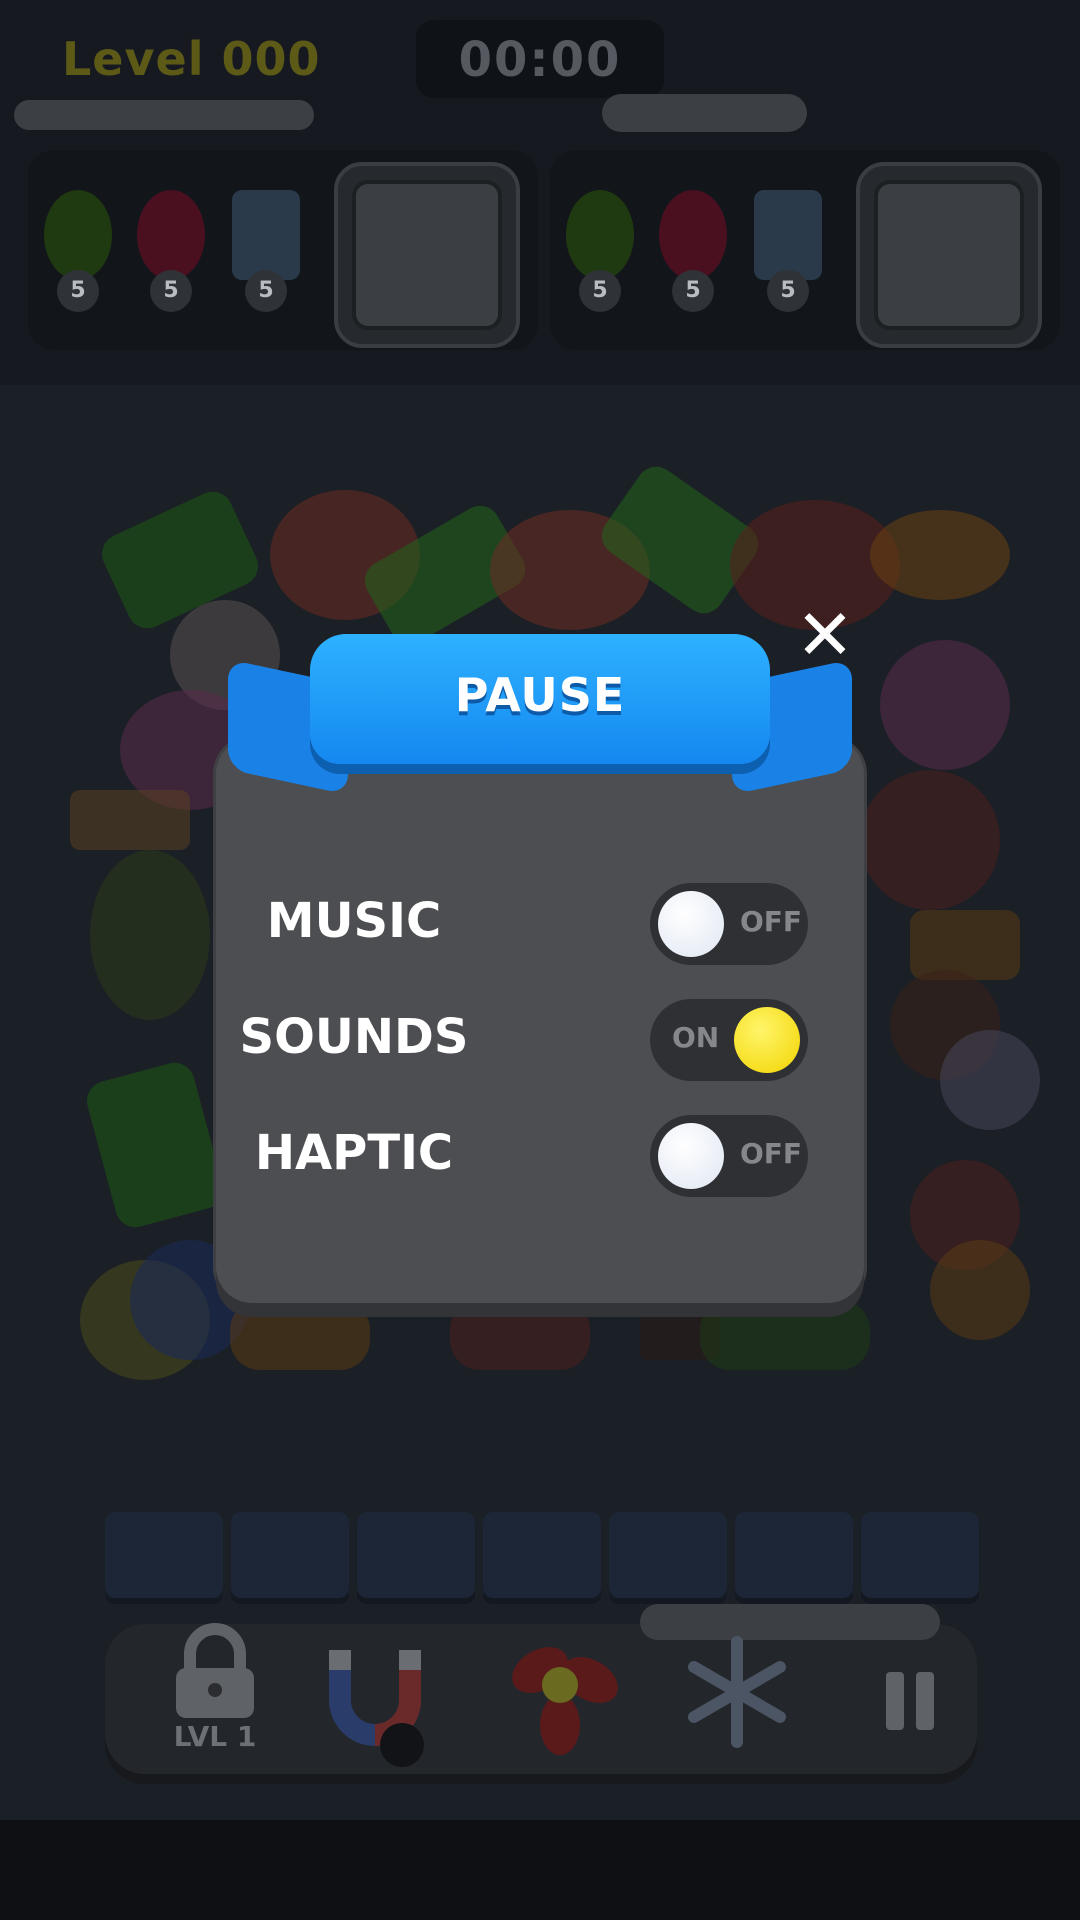 The width and height of the screenshot is (1080, 1920). Describe the element at coordinates (729, 1040) in the screenshot. I see `sounds-toggle: ON` at that location.